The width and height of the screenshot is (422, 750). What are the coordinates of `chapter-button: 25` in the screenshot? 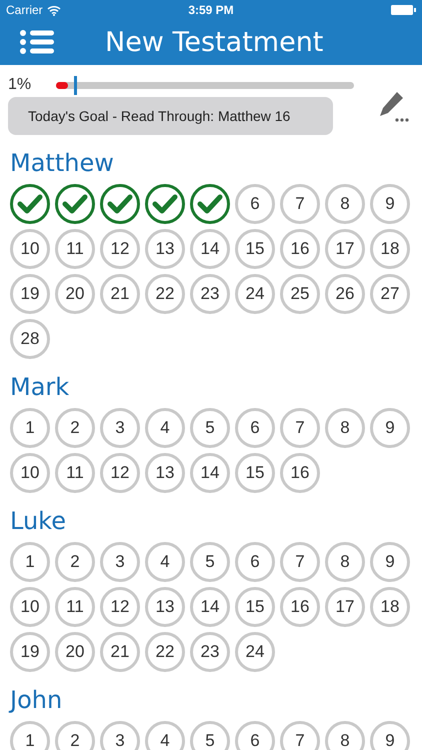 It's located at (300, 294).